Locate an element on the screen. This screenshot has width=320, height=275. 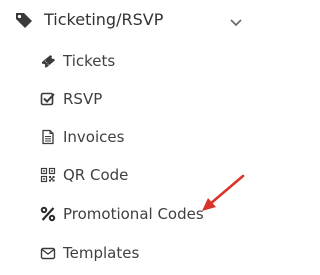
section-header-ticketing-rsvp: Ticketing/RSVP is located at coordinates (129, 21).